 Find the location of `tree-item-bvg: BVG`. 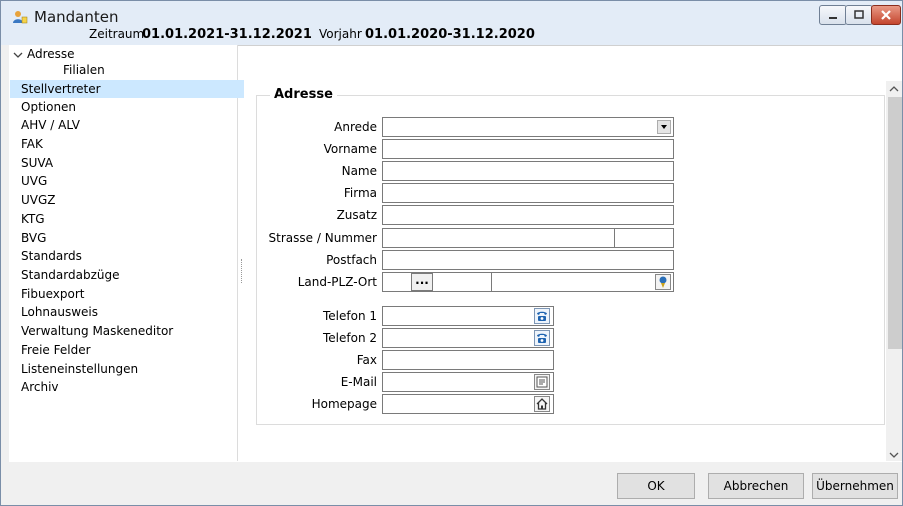

tree-item-bvg: BVG is located at coordinates (33, 238).